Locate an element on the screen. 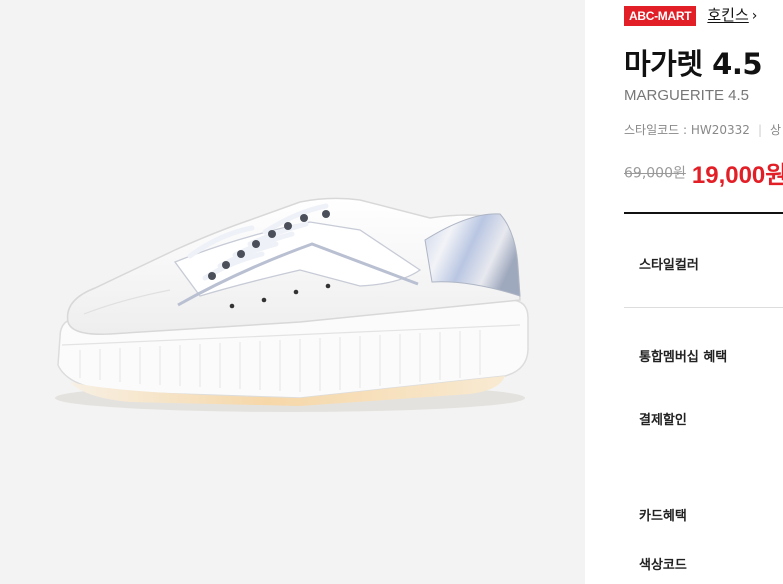 The width and height of the screenshot is (783, 584). style-code-row: 스타일코드 : HW20332 | 상 is located at coordinates (702, 129).